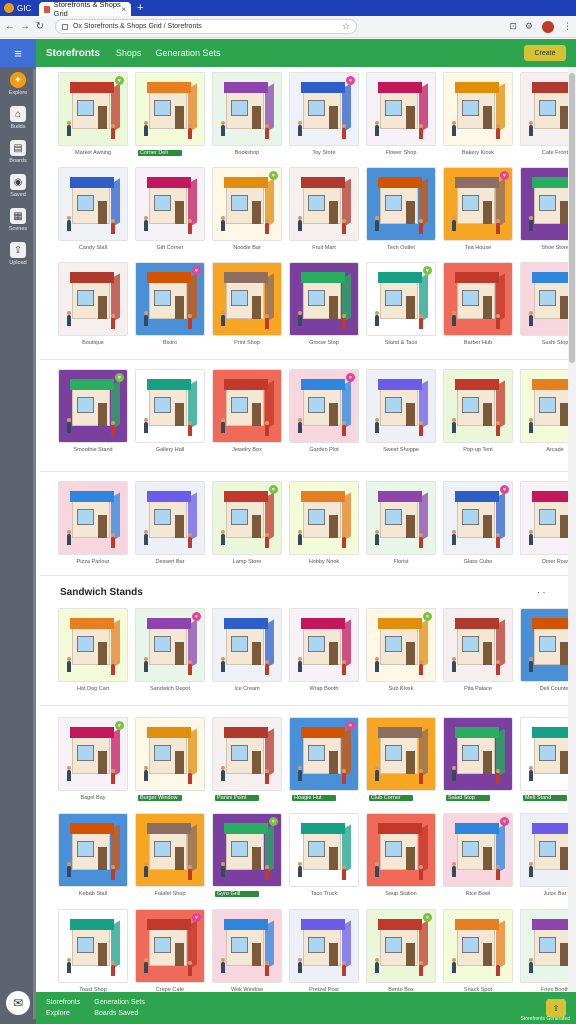 The width and height of the screenshot is (576, 1024). I want to click on storefront-card: ♥ Crepe Cafe, so click(170, 950).